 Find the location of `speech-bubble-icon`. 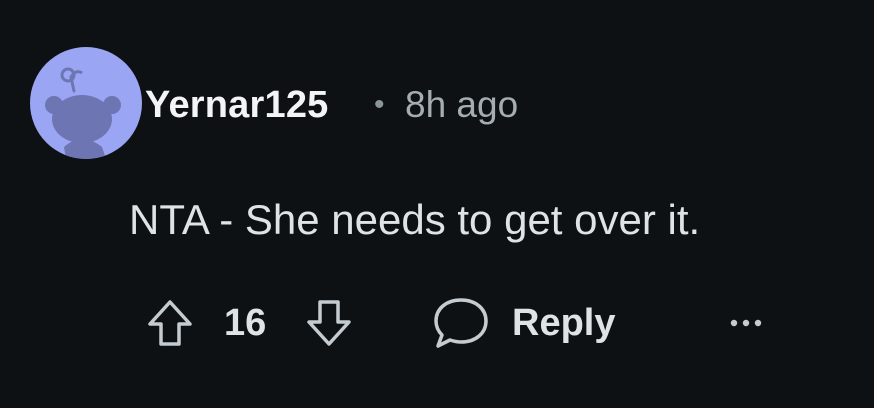

speech-bubble-icon is located at coordinates (461, 323).